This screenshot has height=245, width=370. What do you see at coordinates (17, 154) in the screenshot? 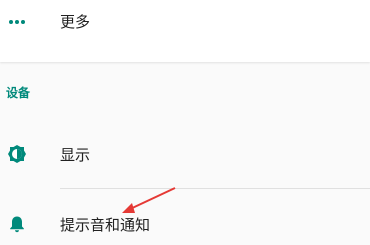
I see `brightness-icon` at bounding box center [17, 154].